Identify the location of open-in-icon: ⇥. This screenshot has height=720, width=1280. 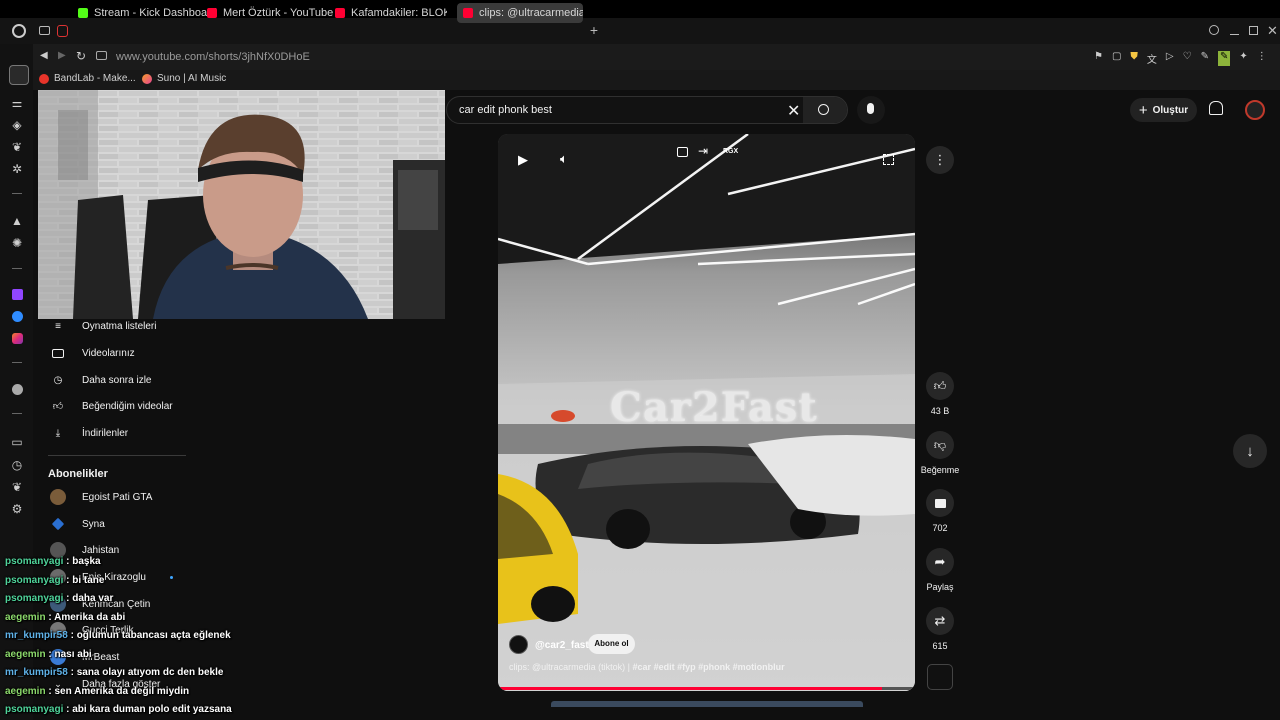
(703, 151).